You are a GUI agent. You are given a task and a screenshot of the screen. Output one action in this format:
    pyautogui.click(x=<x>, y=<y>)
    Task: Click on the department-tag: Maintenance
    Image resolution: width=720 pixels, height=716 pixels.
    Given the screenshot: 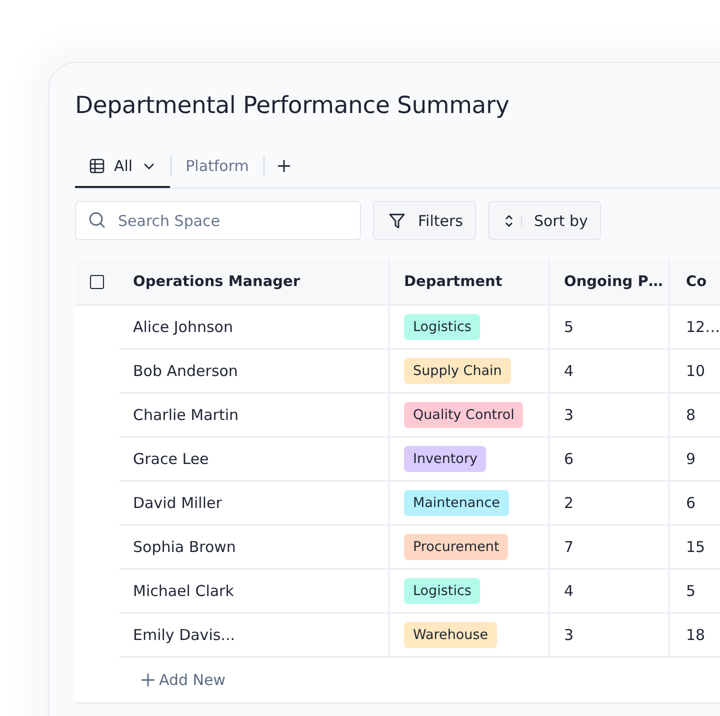 What is the action you would take?
    pyautogui.click(x=456, y=503)
    